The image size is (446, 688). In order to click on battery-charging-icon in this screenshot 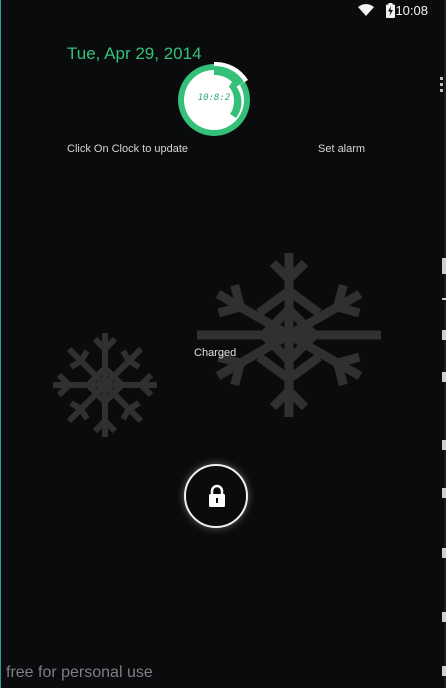, I will do `click(390, 13)`.